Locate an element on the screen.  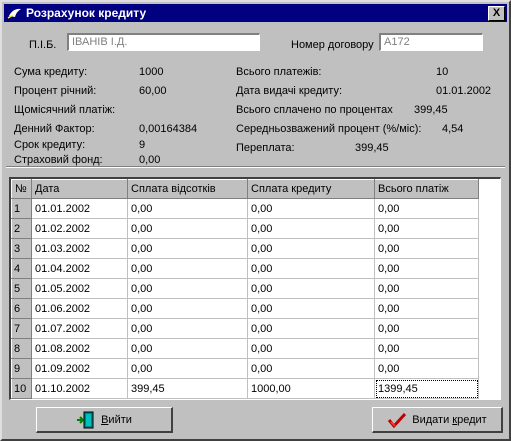
monthly-payment-label: Щомісячний платіж: is located at coordinates (65, 110).